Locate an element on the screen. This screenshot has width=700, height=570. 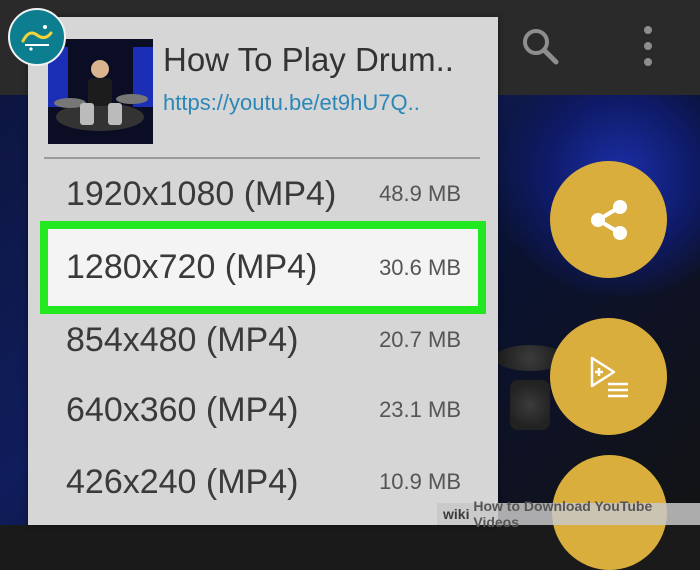
option-size: 10.9 MB is located at coordinates (420, 481).